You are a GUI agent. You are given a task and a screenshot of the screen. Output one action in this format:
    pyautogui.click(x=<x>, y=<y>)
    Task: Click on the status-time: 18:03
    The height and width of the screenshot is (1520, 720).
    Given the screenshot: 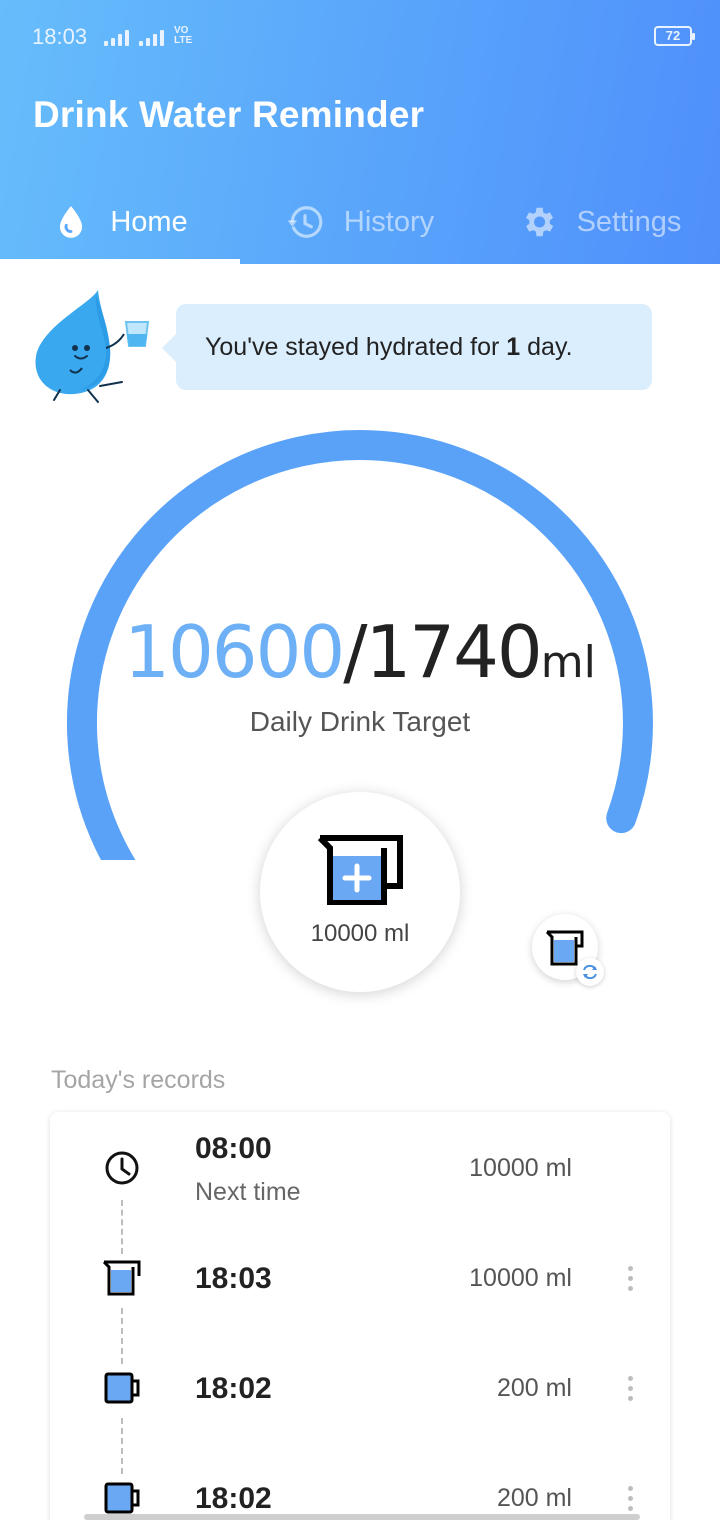 What is the action you would take?
    pyautogui.click(x=60, y=36)
    